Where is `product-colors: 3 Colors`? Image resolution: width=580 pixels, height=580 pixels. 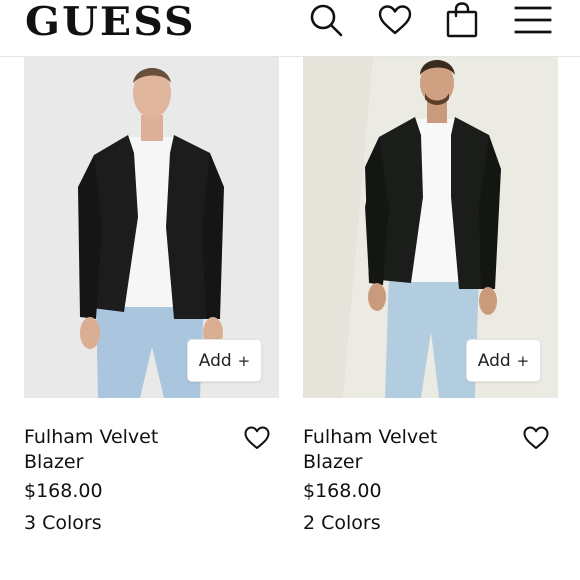 product-colors: 3 Colors is located at coordinates (151, 523).